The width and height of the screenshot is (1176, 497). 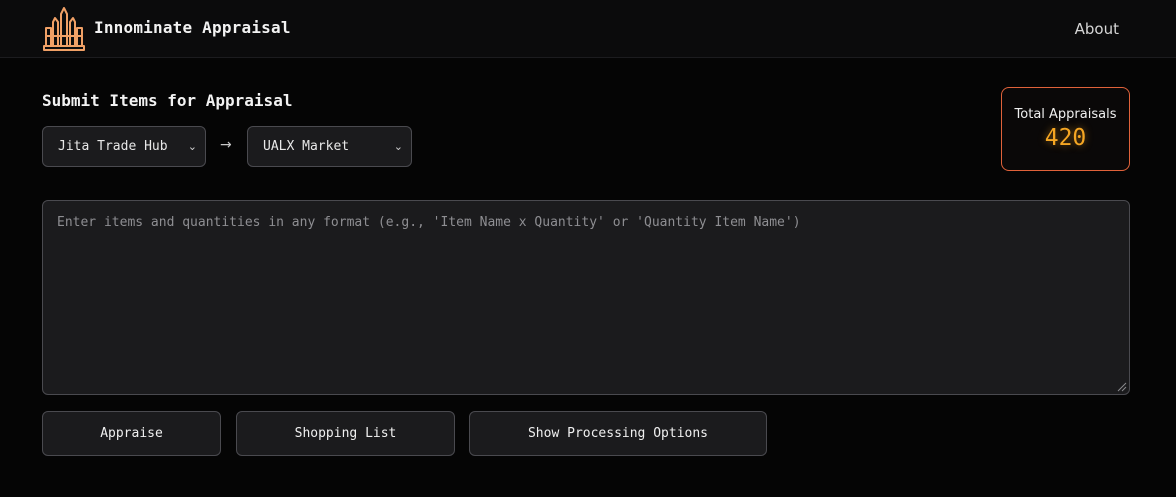 I want to click on resize-grip-icon, so click(x=1121, y=386).